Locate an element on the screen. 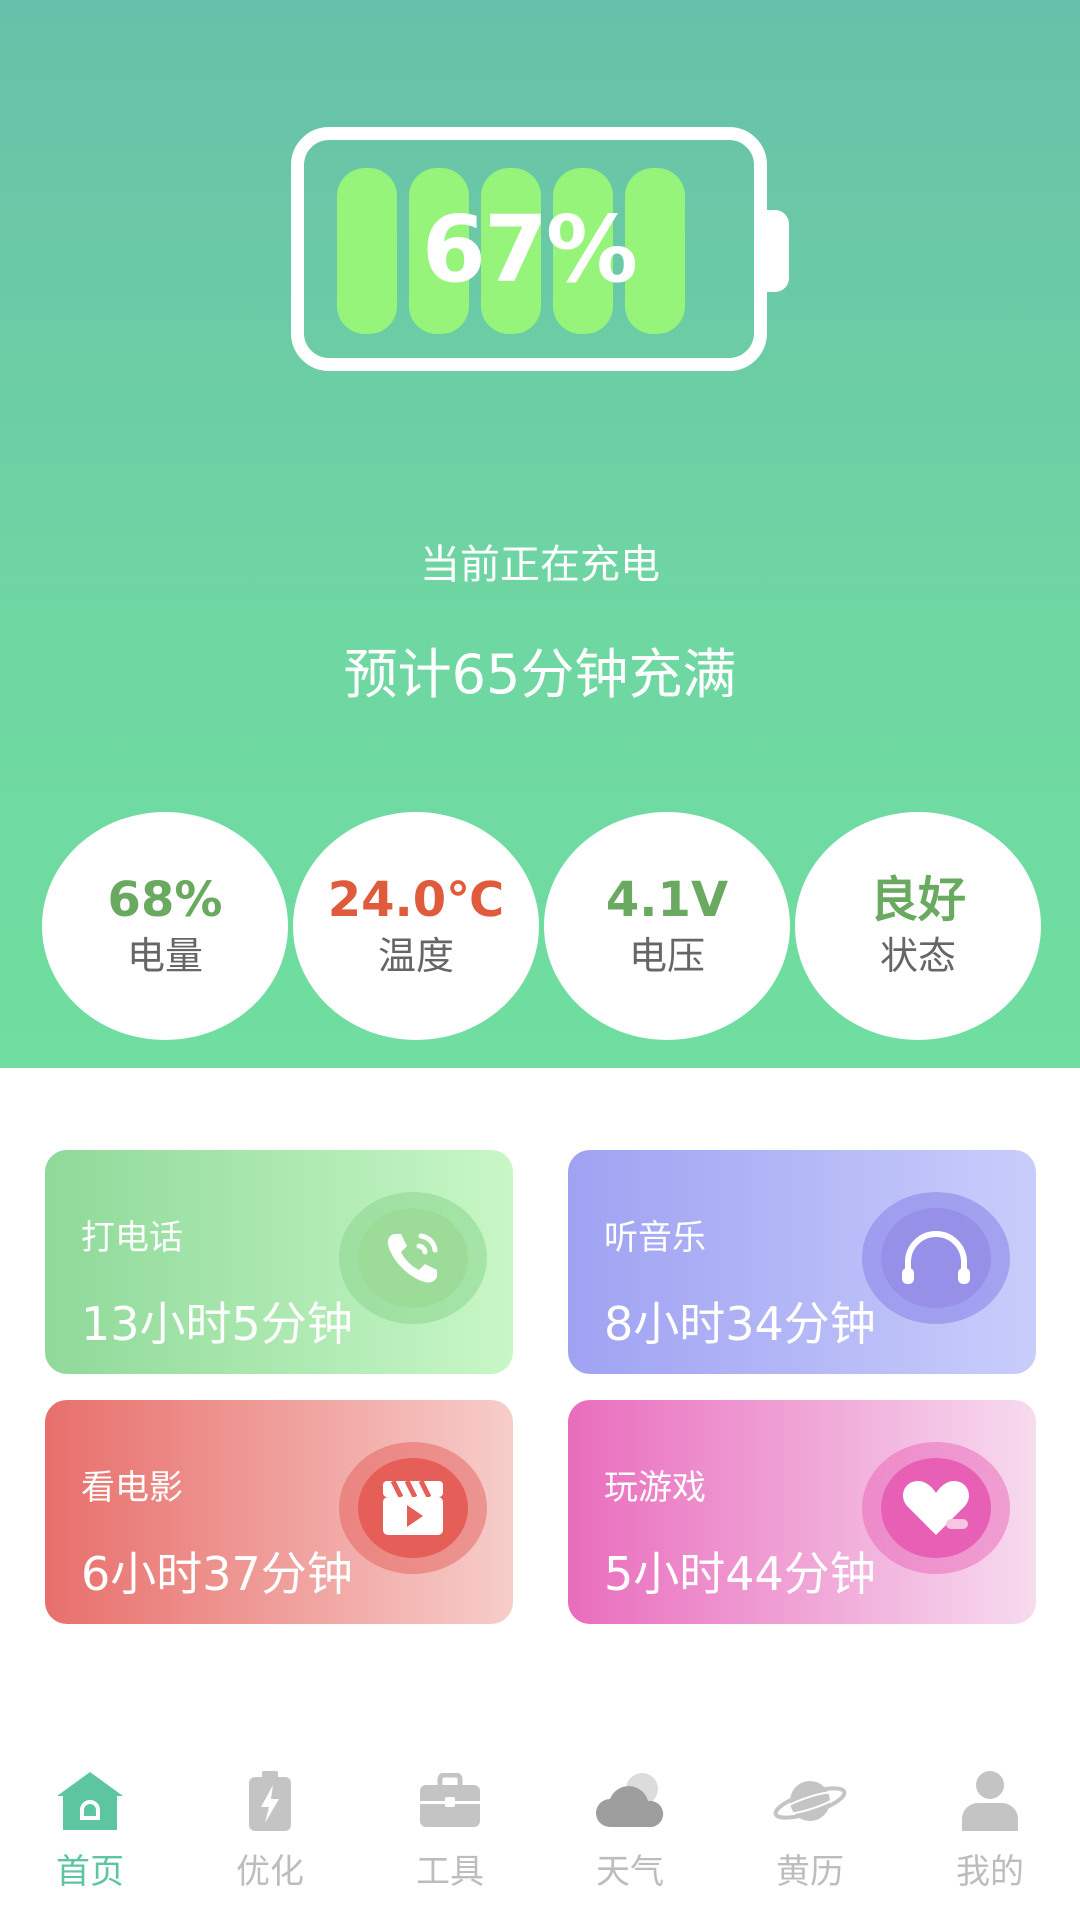 This screenshot has height=1920, width=1080. usage-card-movie: 看电影 6小时37分钟 is located at coordinates (279, 1512).